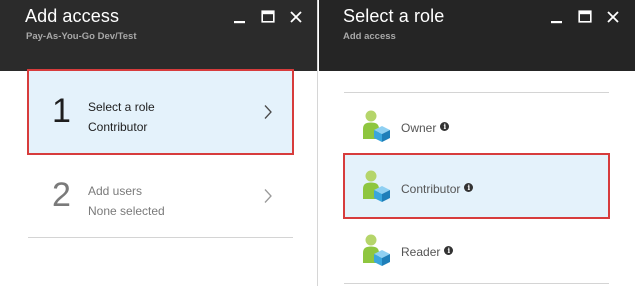 The width and height of the screenshot is (635, 286). What do you see at coordinates (158, 35) in the screenshot?
I see `blade-header: Add access Pay-As-You-Go Dev/Test` at bounding box center [158, 35].